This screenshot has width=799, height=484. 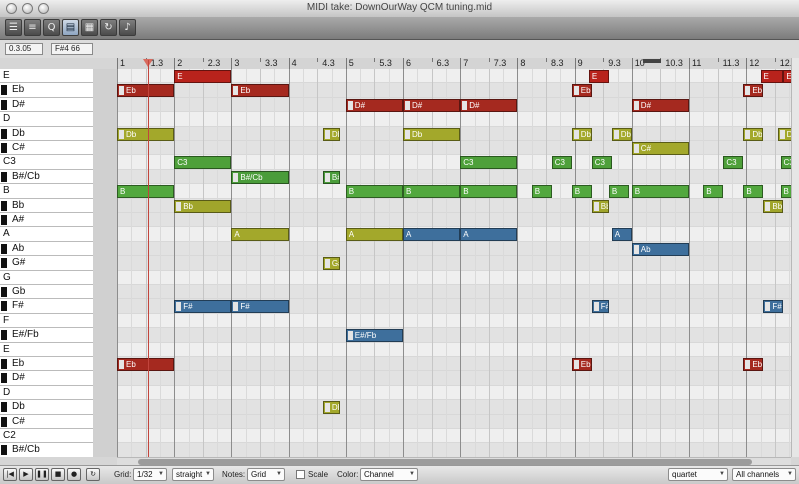 I want to click on loop-region-marker, so click(x=652, y=61).